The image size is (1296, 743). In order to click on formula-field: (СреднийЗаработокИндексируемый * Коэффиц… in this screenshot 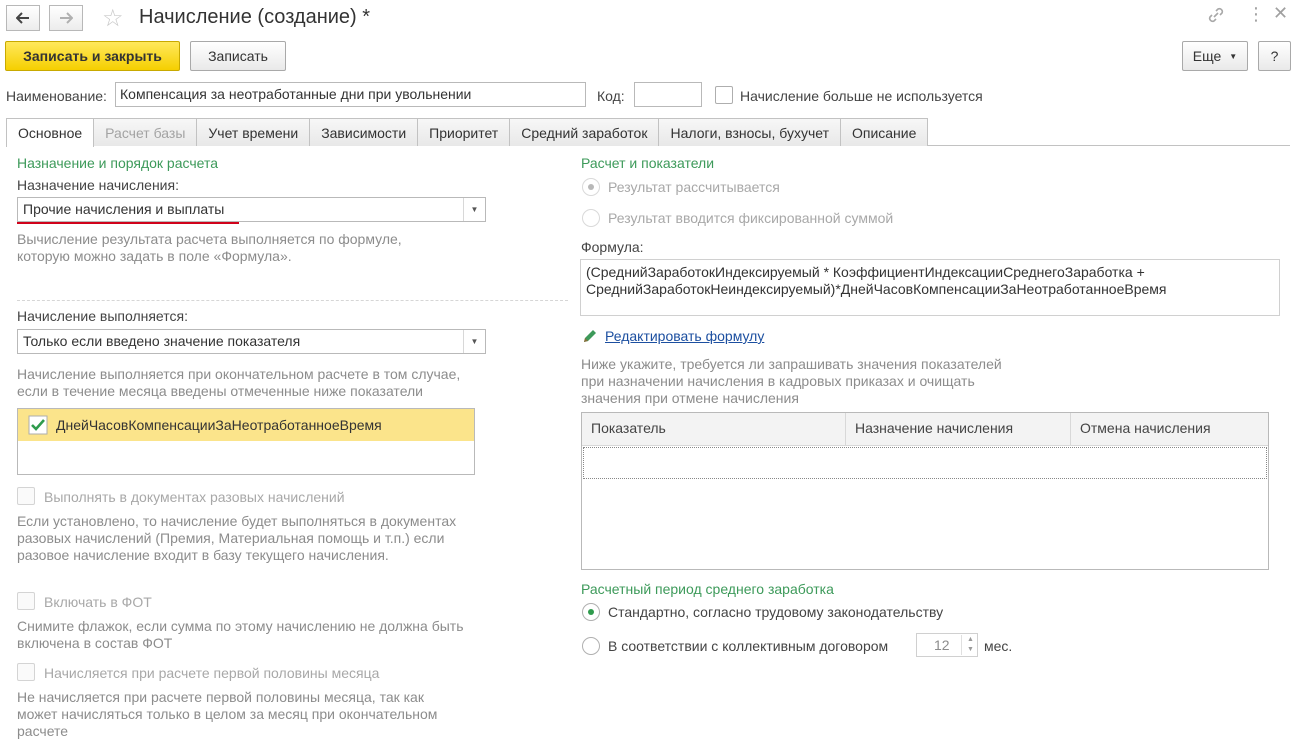, I will do `click(930, 287)`.